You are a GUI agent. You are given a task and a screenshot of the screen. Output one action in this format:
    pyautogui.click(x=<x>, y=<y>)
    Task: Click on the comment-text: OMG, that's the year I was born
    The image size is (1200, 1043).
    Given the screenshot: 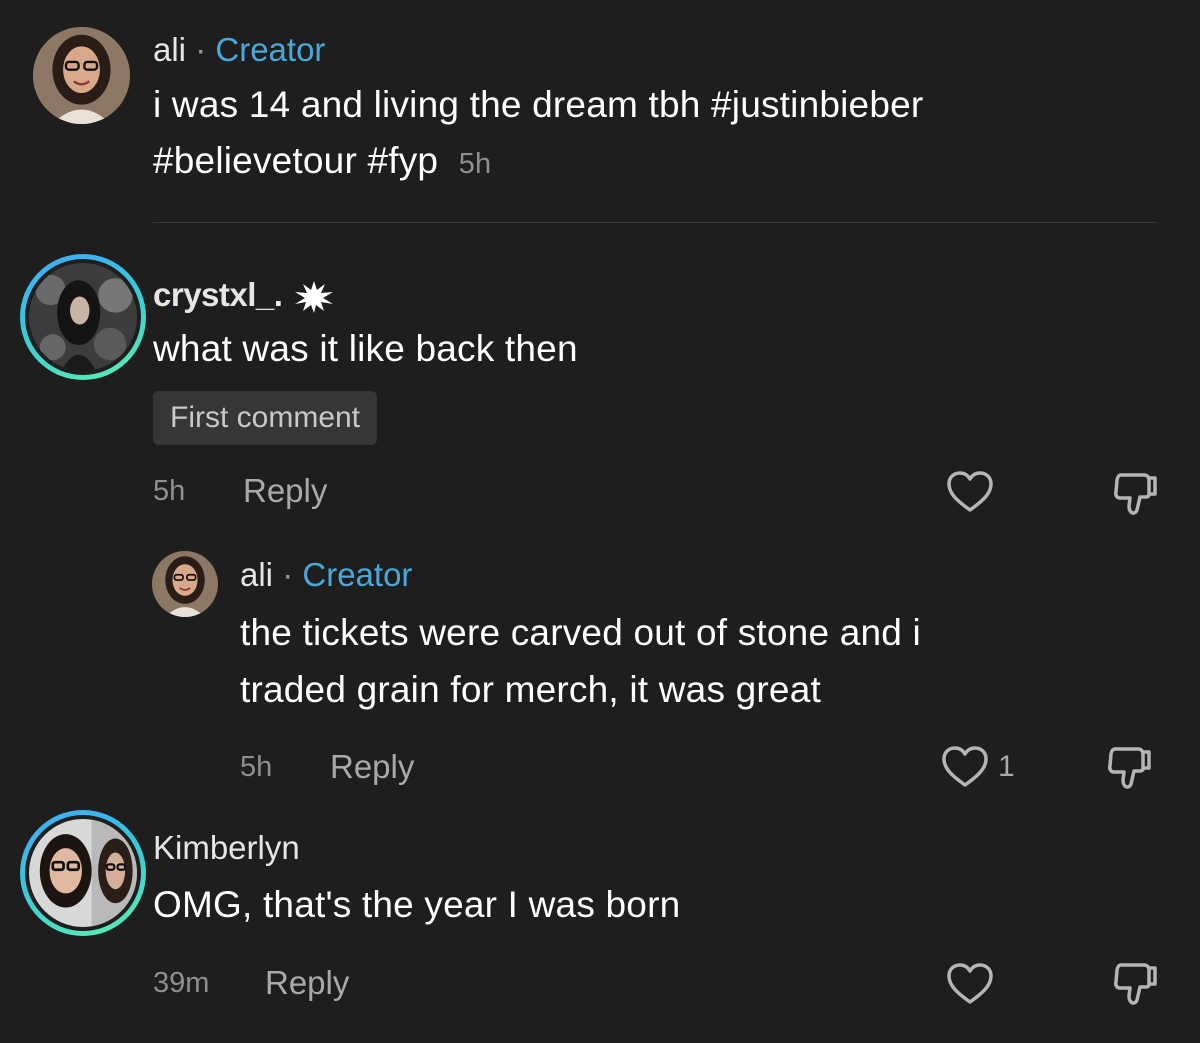 What is the action you would take?
    pyautogui.click(x=417, y=904)
    